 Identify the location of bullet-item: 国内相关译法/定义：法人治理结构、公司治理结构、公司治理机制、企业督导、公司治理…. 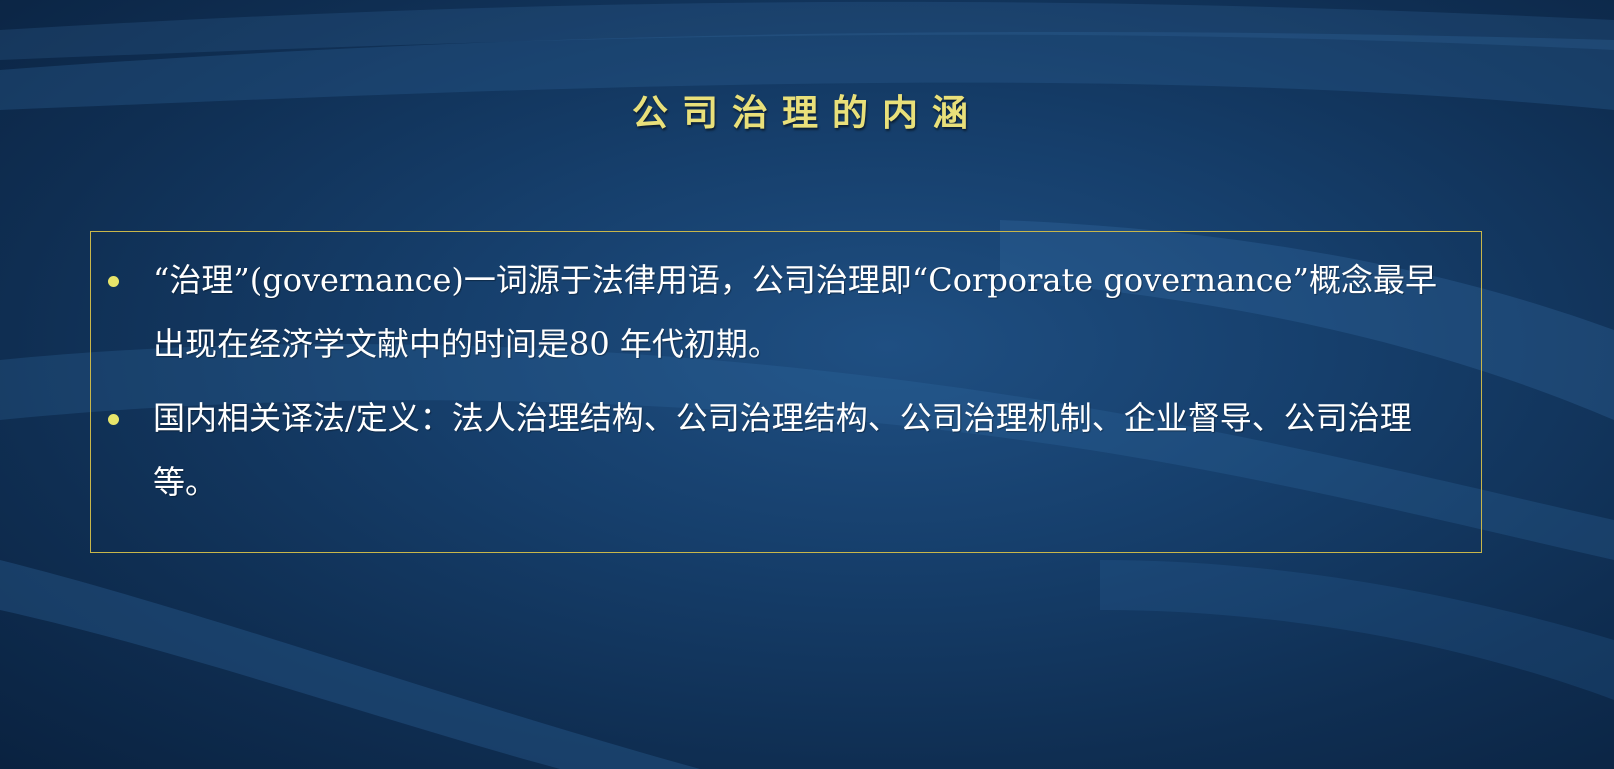
(774, 450).